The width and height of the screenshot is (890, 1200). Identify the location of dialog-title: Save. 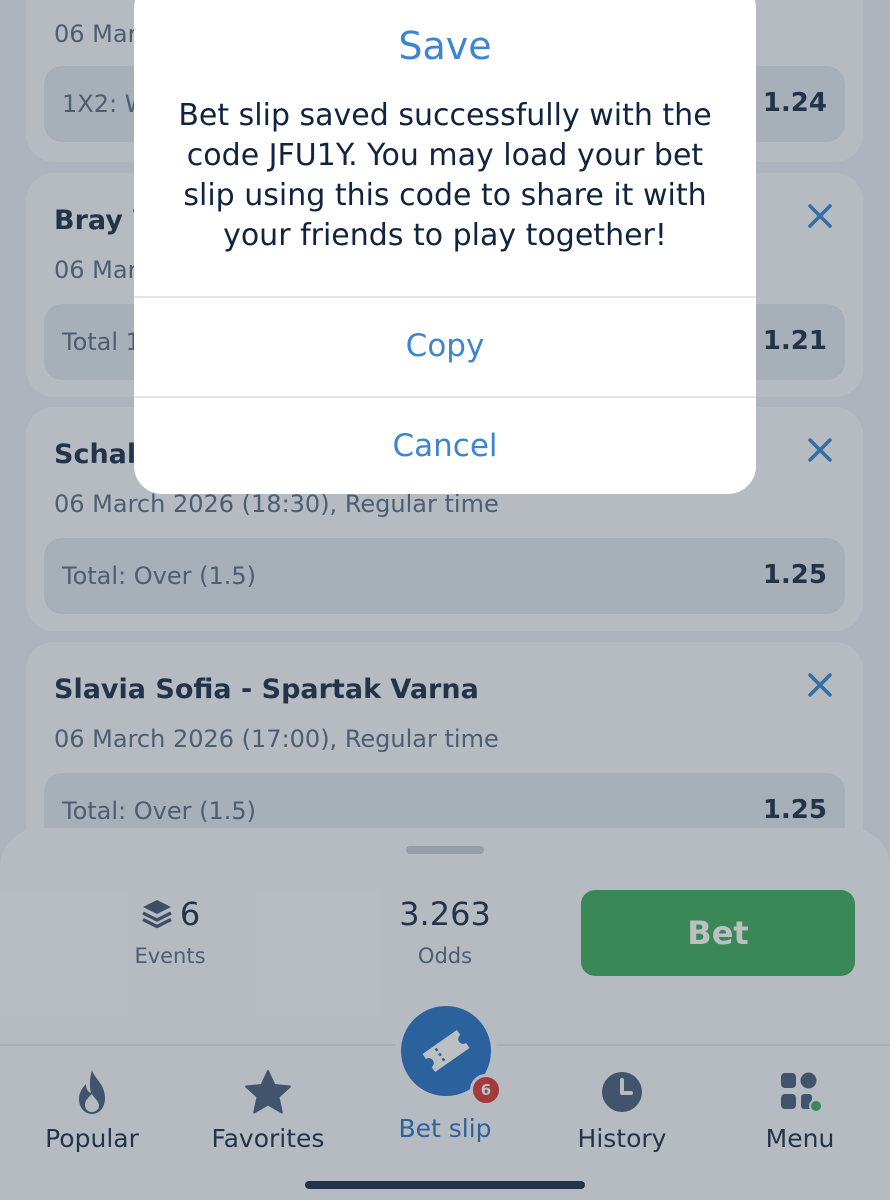
(445, 46).